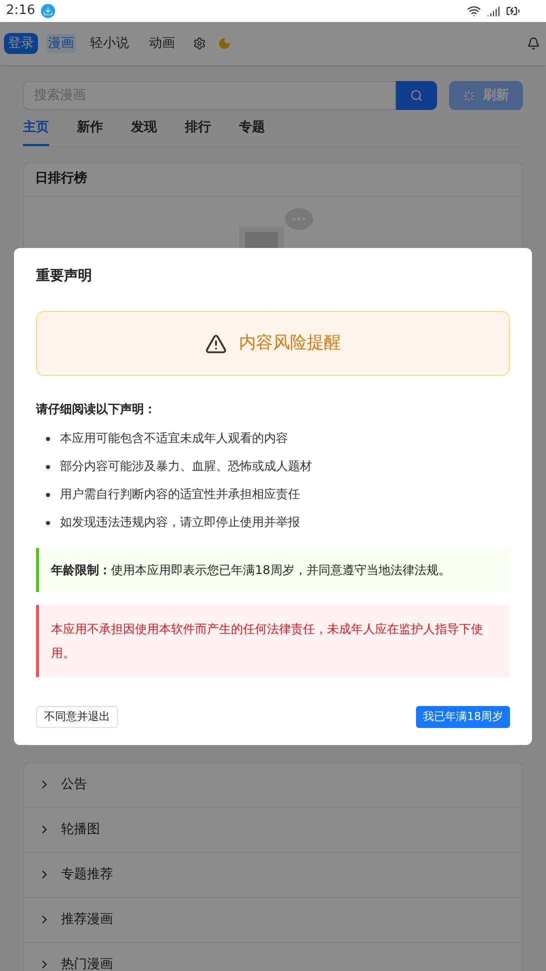 This screenshot has width=546, height=971. Describe the element at coordinates (21, 11) in the screenshot. I see `status-time: 2:16` at that location.